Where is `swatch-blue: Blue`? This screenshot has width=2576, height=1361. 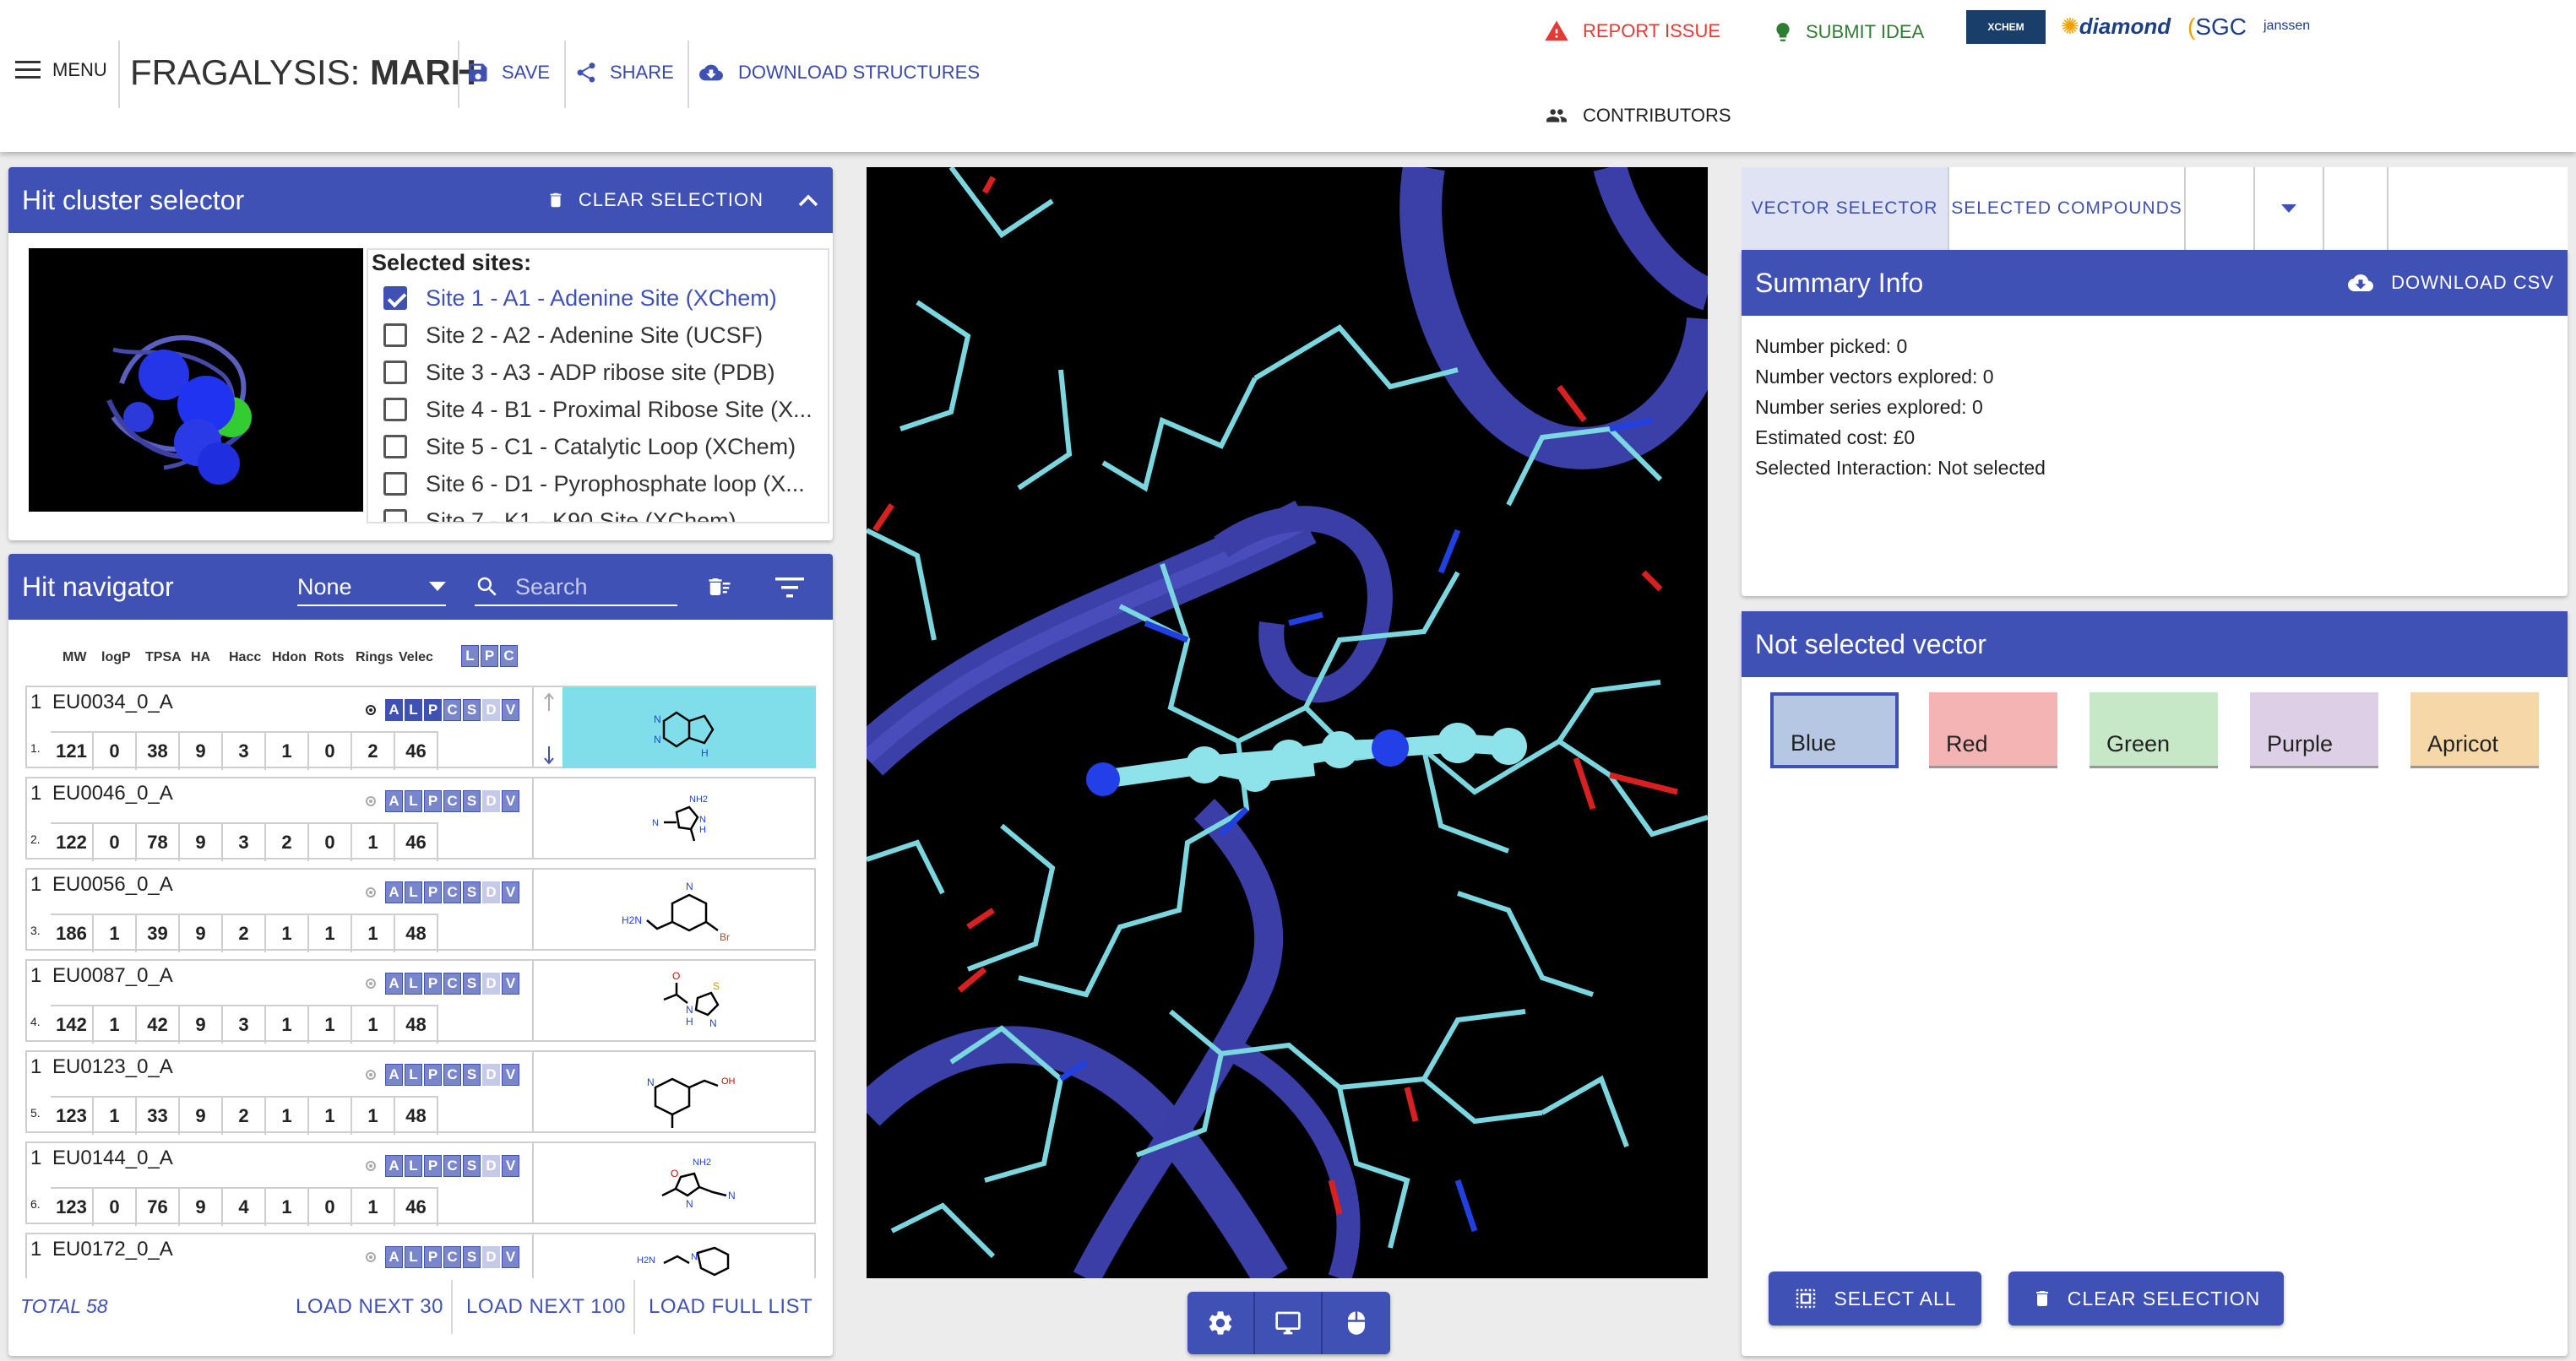
swatch-blue: Blue is located at coordinates (1834, 730).